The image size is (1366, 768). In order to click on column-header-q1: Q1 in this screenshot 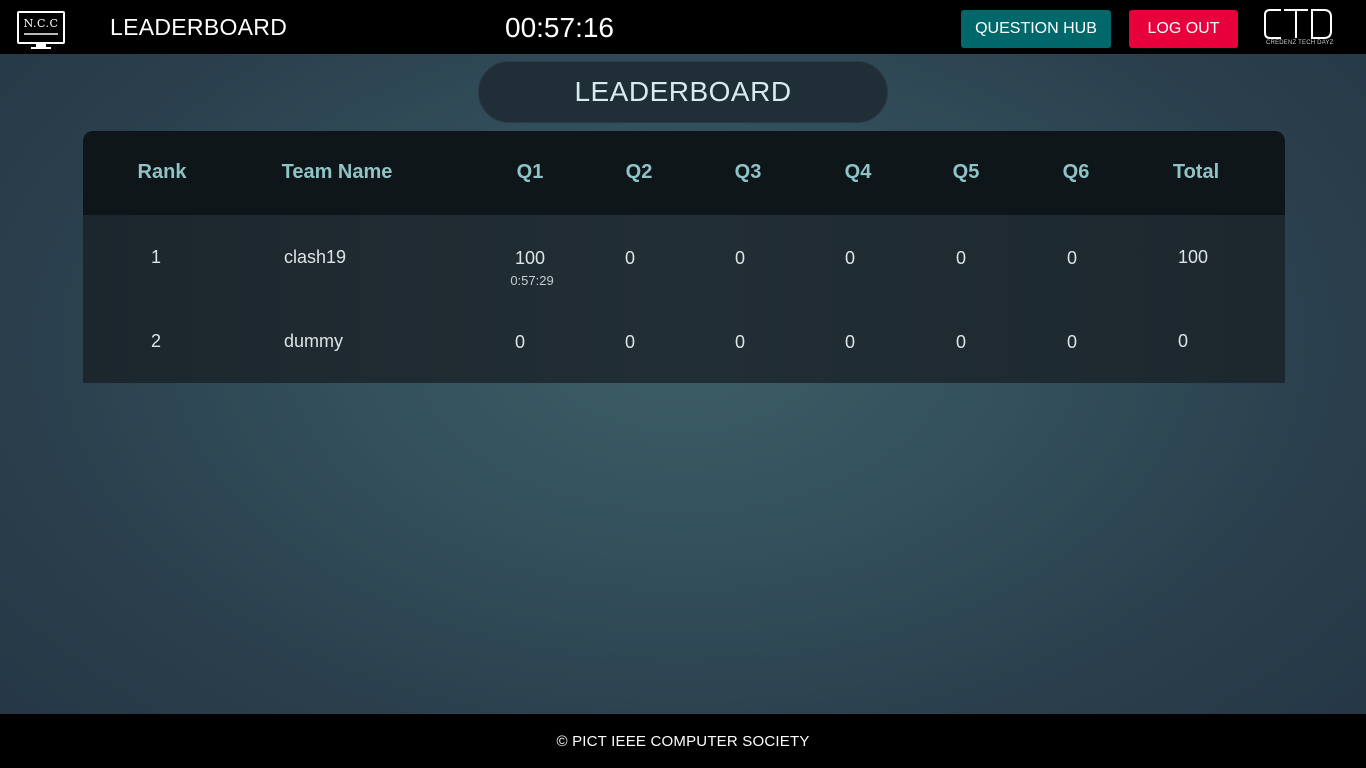, I will do `click(530, 172)`.